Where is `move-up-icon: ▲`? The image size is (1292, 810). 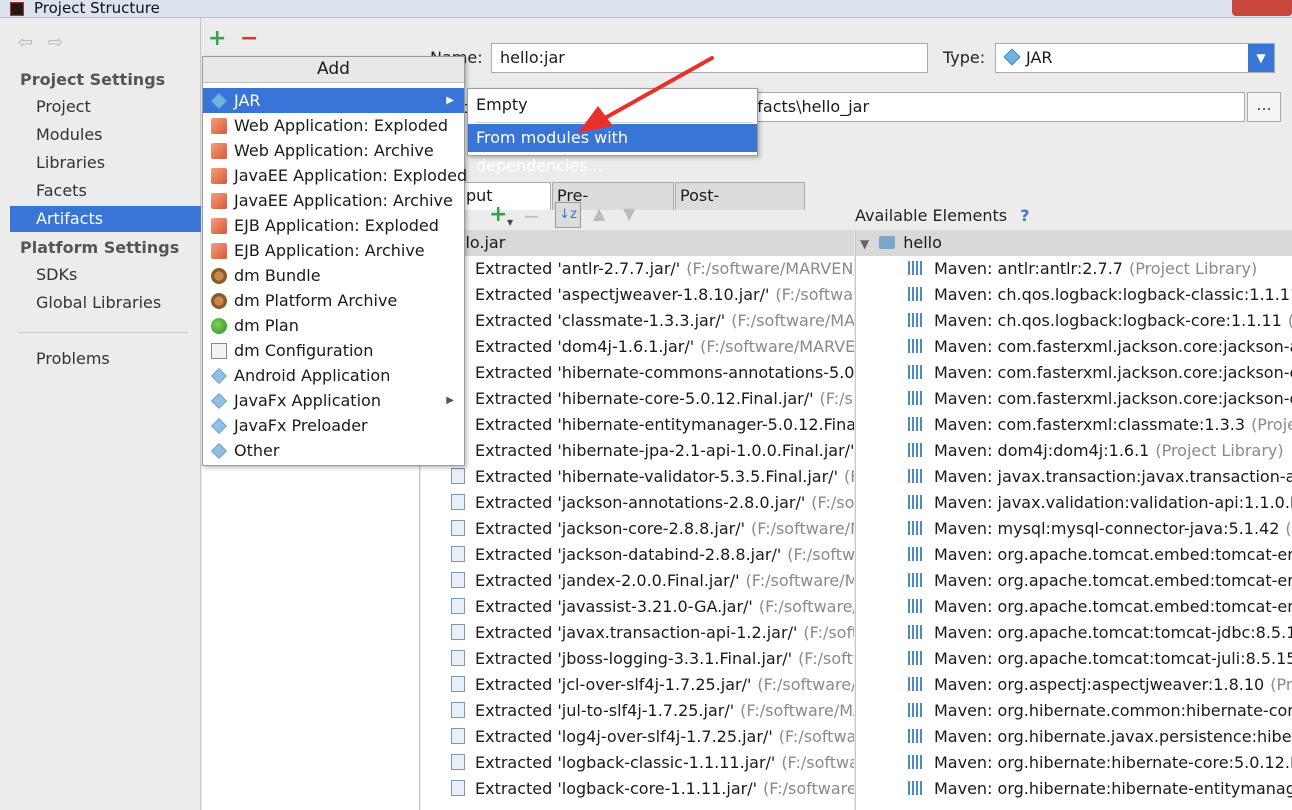 move-up-icon: ▲ is located at coordinates (599, 213).